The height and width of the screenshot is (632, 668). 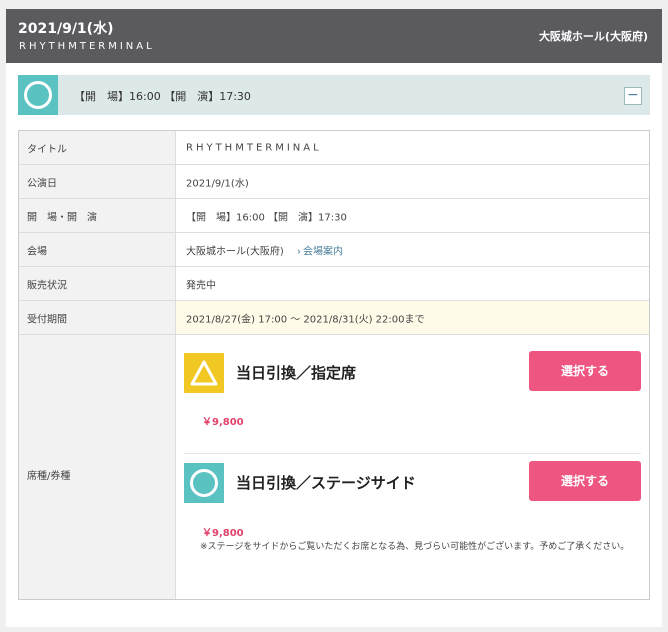 I want to click on venue-label: 会場, so click(x=37, y=251).